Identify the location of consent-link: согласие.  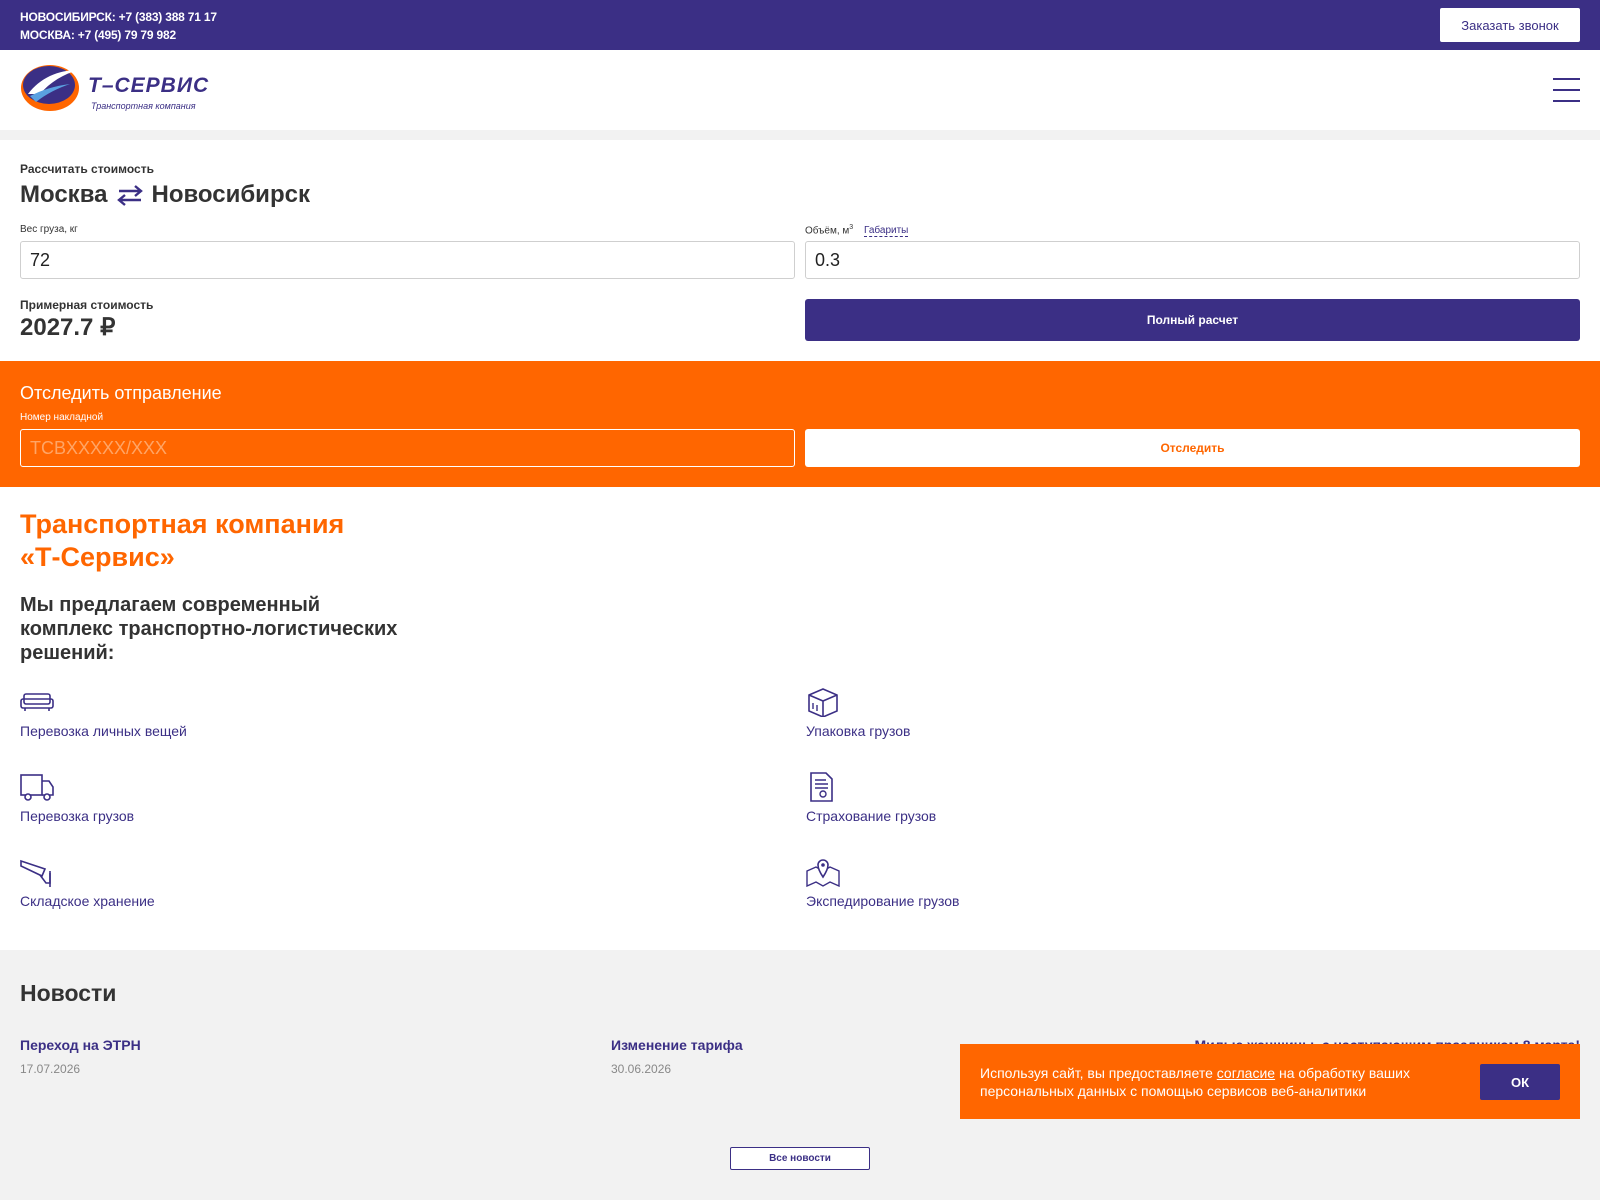
(1246, 1073).